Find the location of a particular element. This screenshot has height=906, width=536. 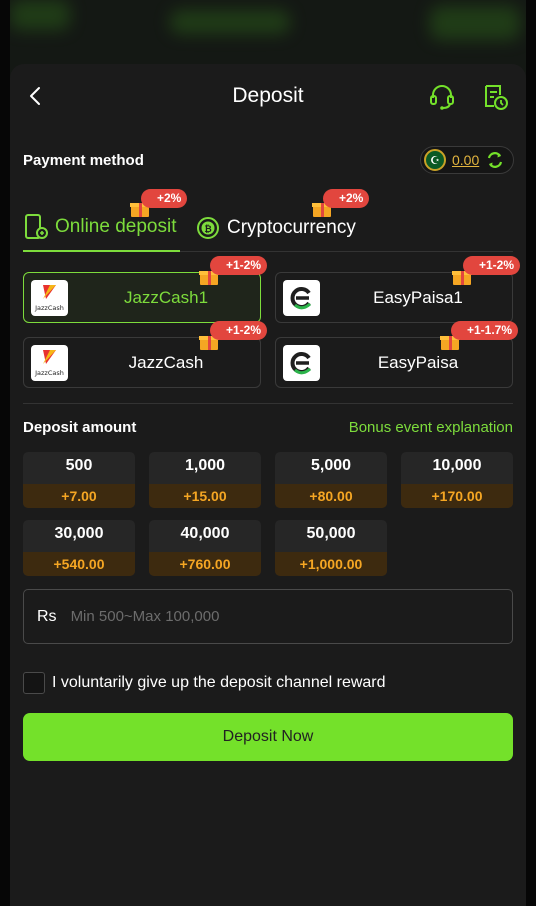

frame-right is located at coordinates (531, 453).